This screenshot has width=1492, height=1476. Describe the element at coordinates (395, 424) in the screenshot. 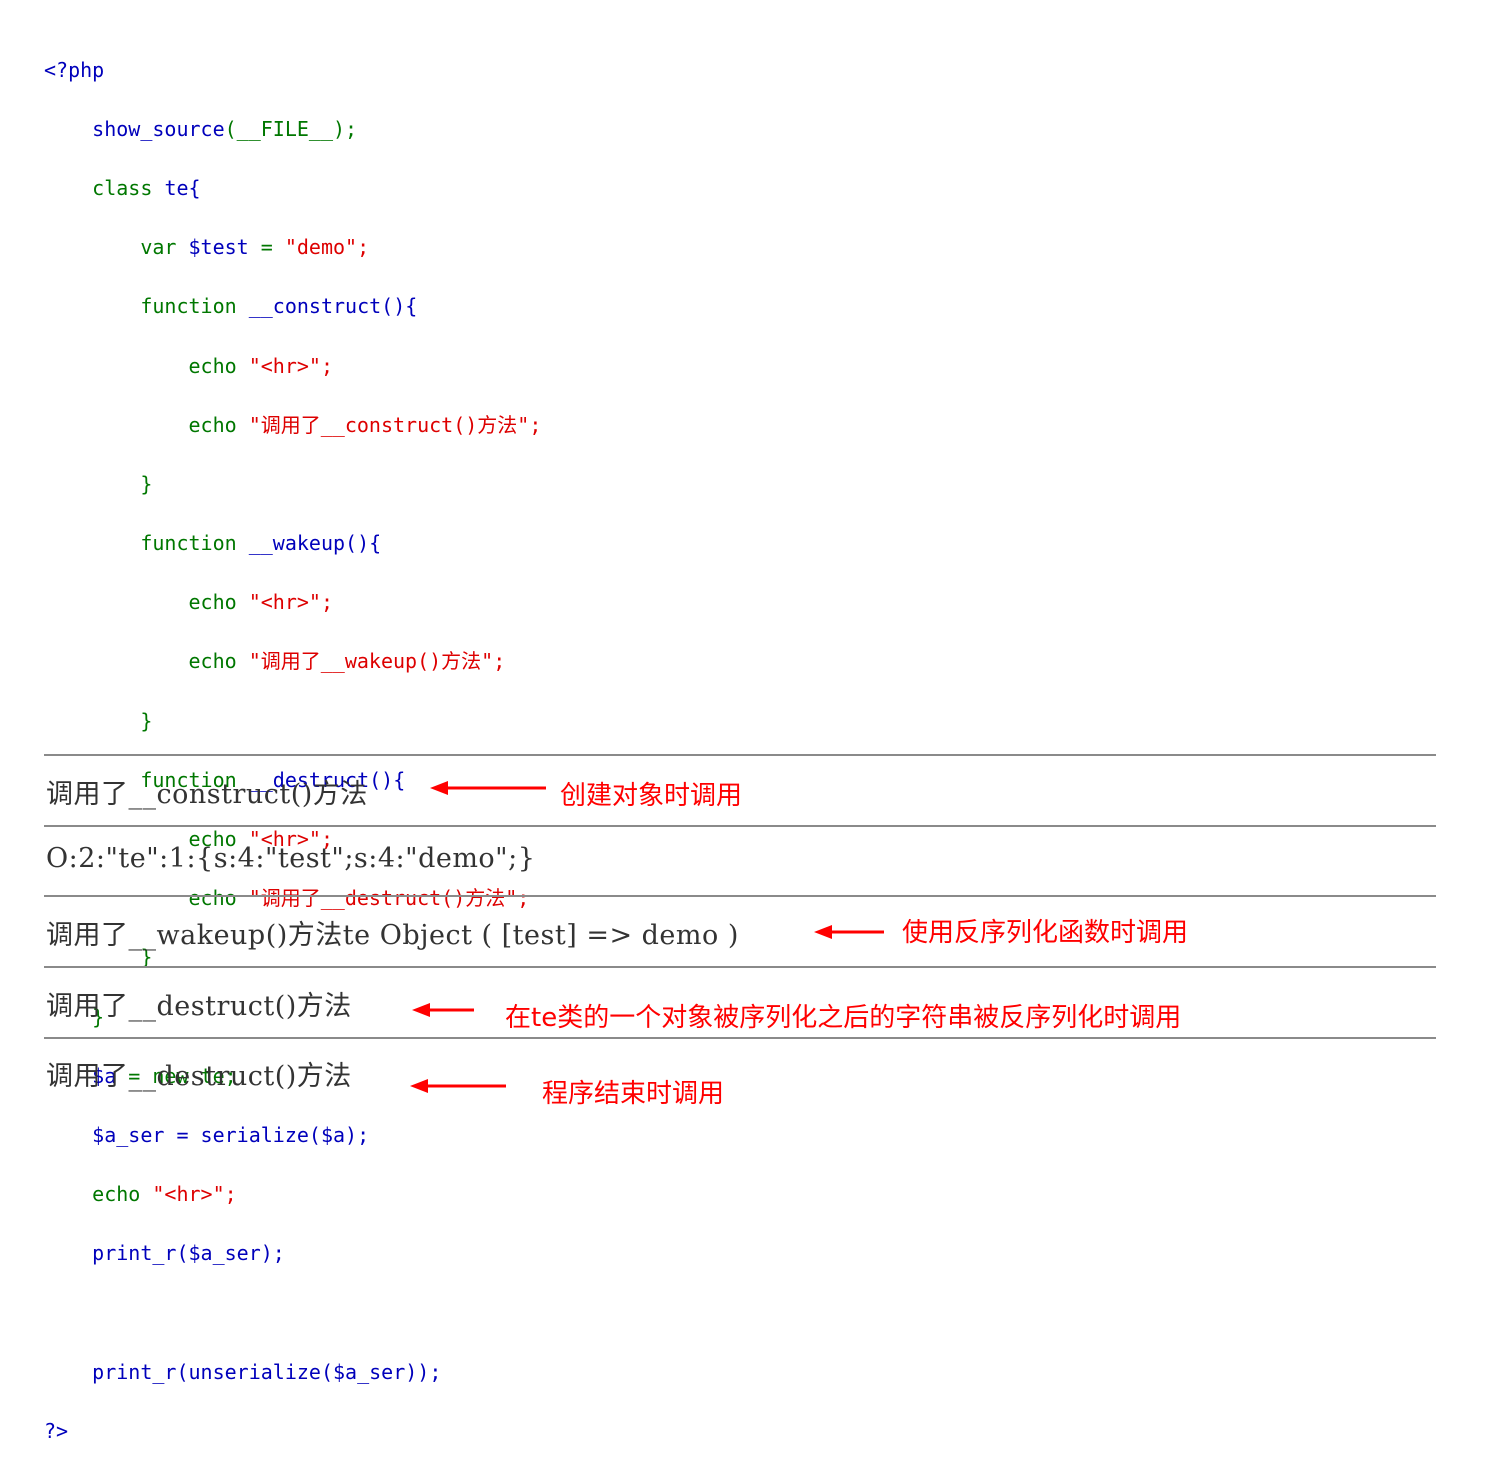

I see `construct-message: "调用了__construct()方法";` at that location.